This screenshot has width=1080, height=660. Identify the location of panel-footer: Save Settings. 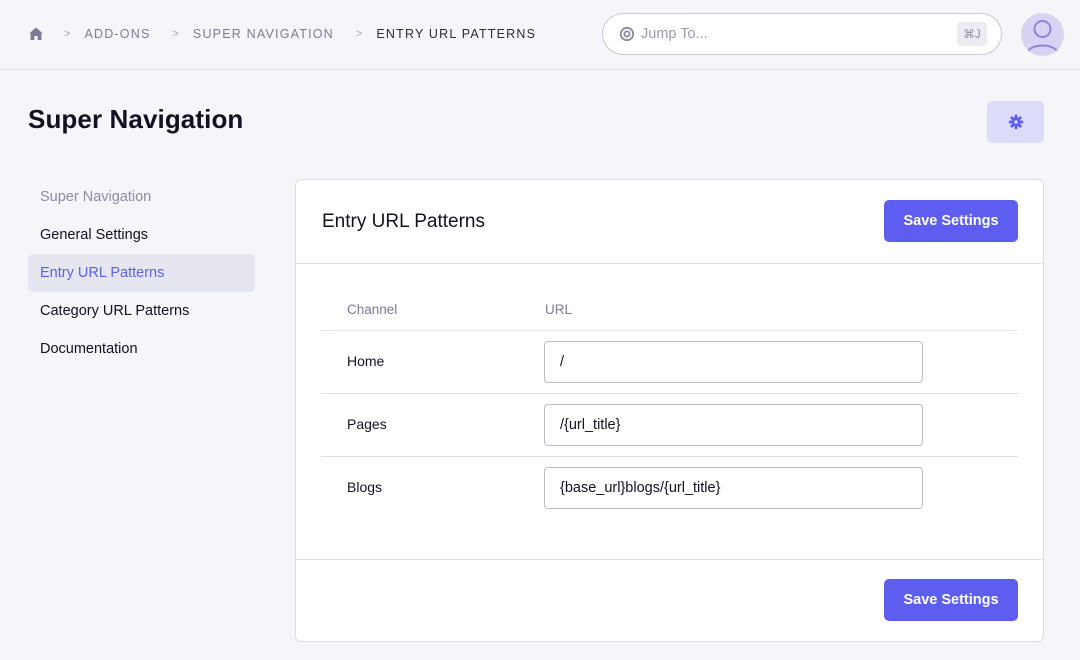
(669, 601).